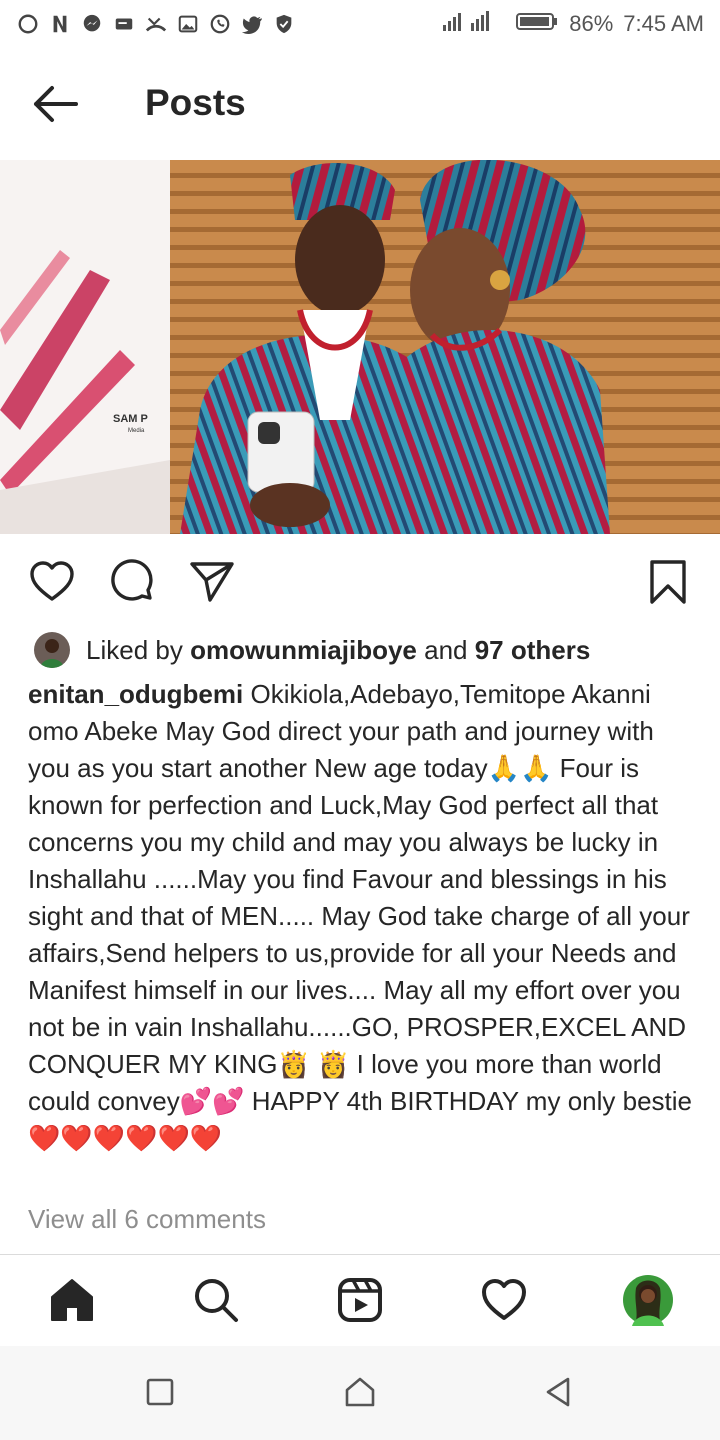 Image resolution: width=720 pixels, height=1440 pixels. I want to click on message-icon, so click(124, 24).